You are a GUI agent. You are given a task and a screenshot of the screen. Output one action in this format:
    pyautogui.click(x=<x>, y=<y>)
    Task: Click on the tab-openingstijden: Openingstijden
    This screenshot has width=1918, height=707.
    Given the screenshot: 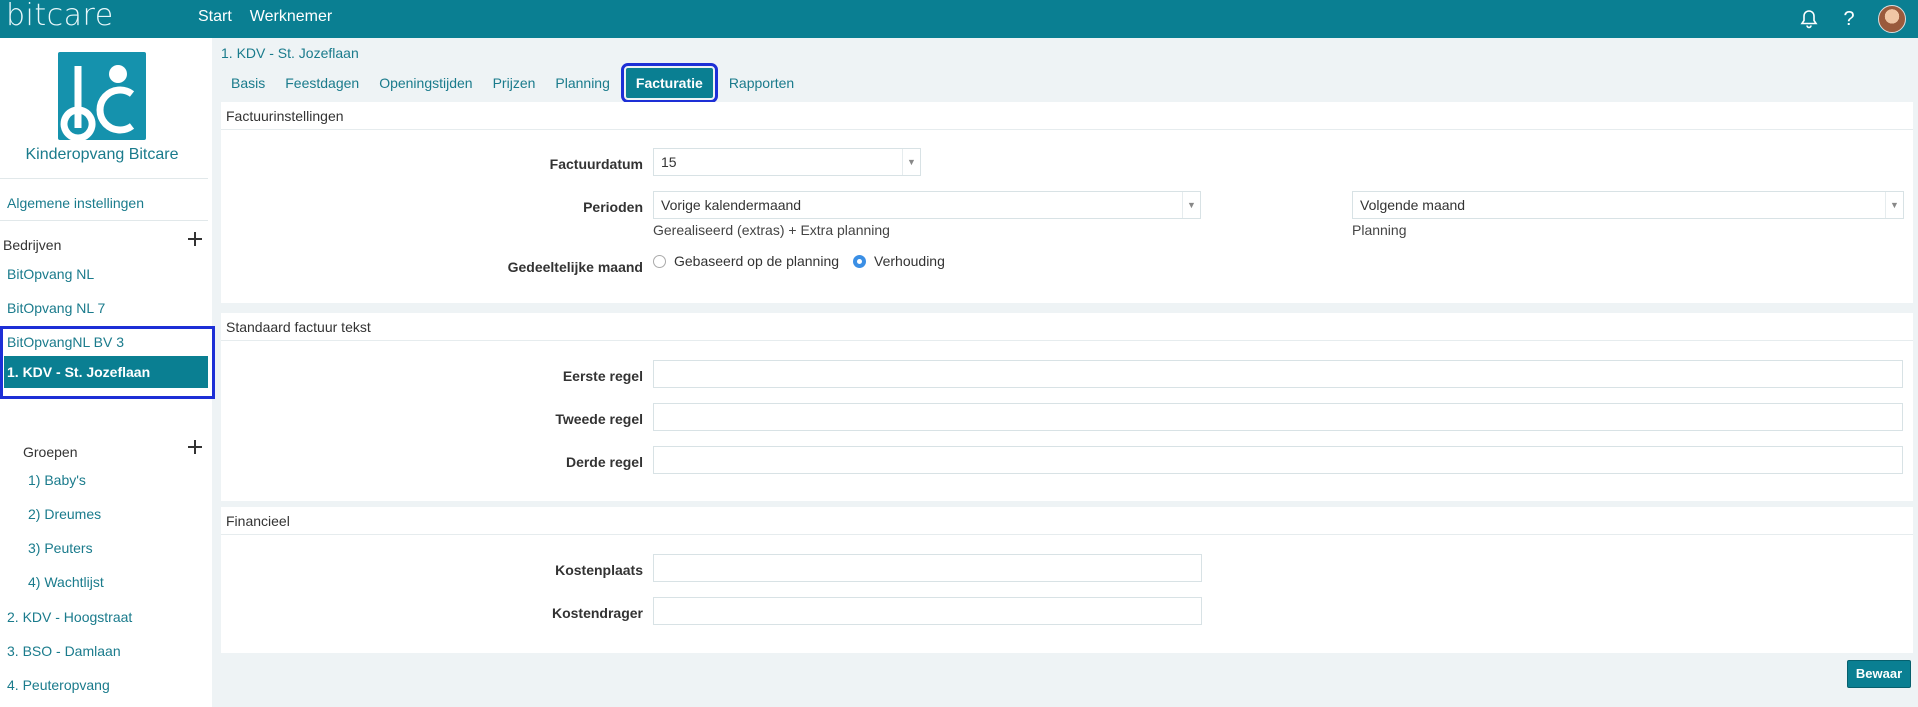 What is the action you would take?
    pyautogui.click(x=425, y=83)
    